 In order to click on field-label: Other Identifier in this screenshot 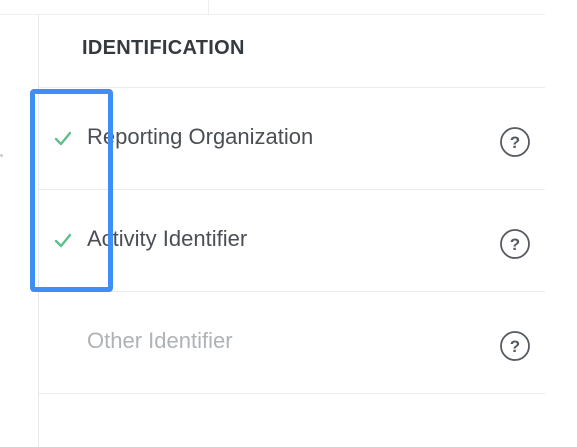, I will do `click(160, 341)`.